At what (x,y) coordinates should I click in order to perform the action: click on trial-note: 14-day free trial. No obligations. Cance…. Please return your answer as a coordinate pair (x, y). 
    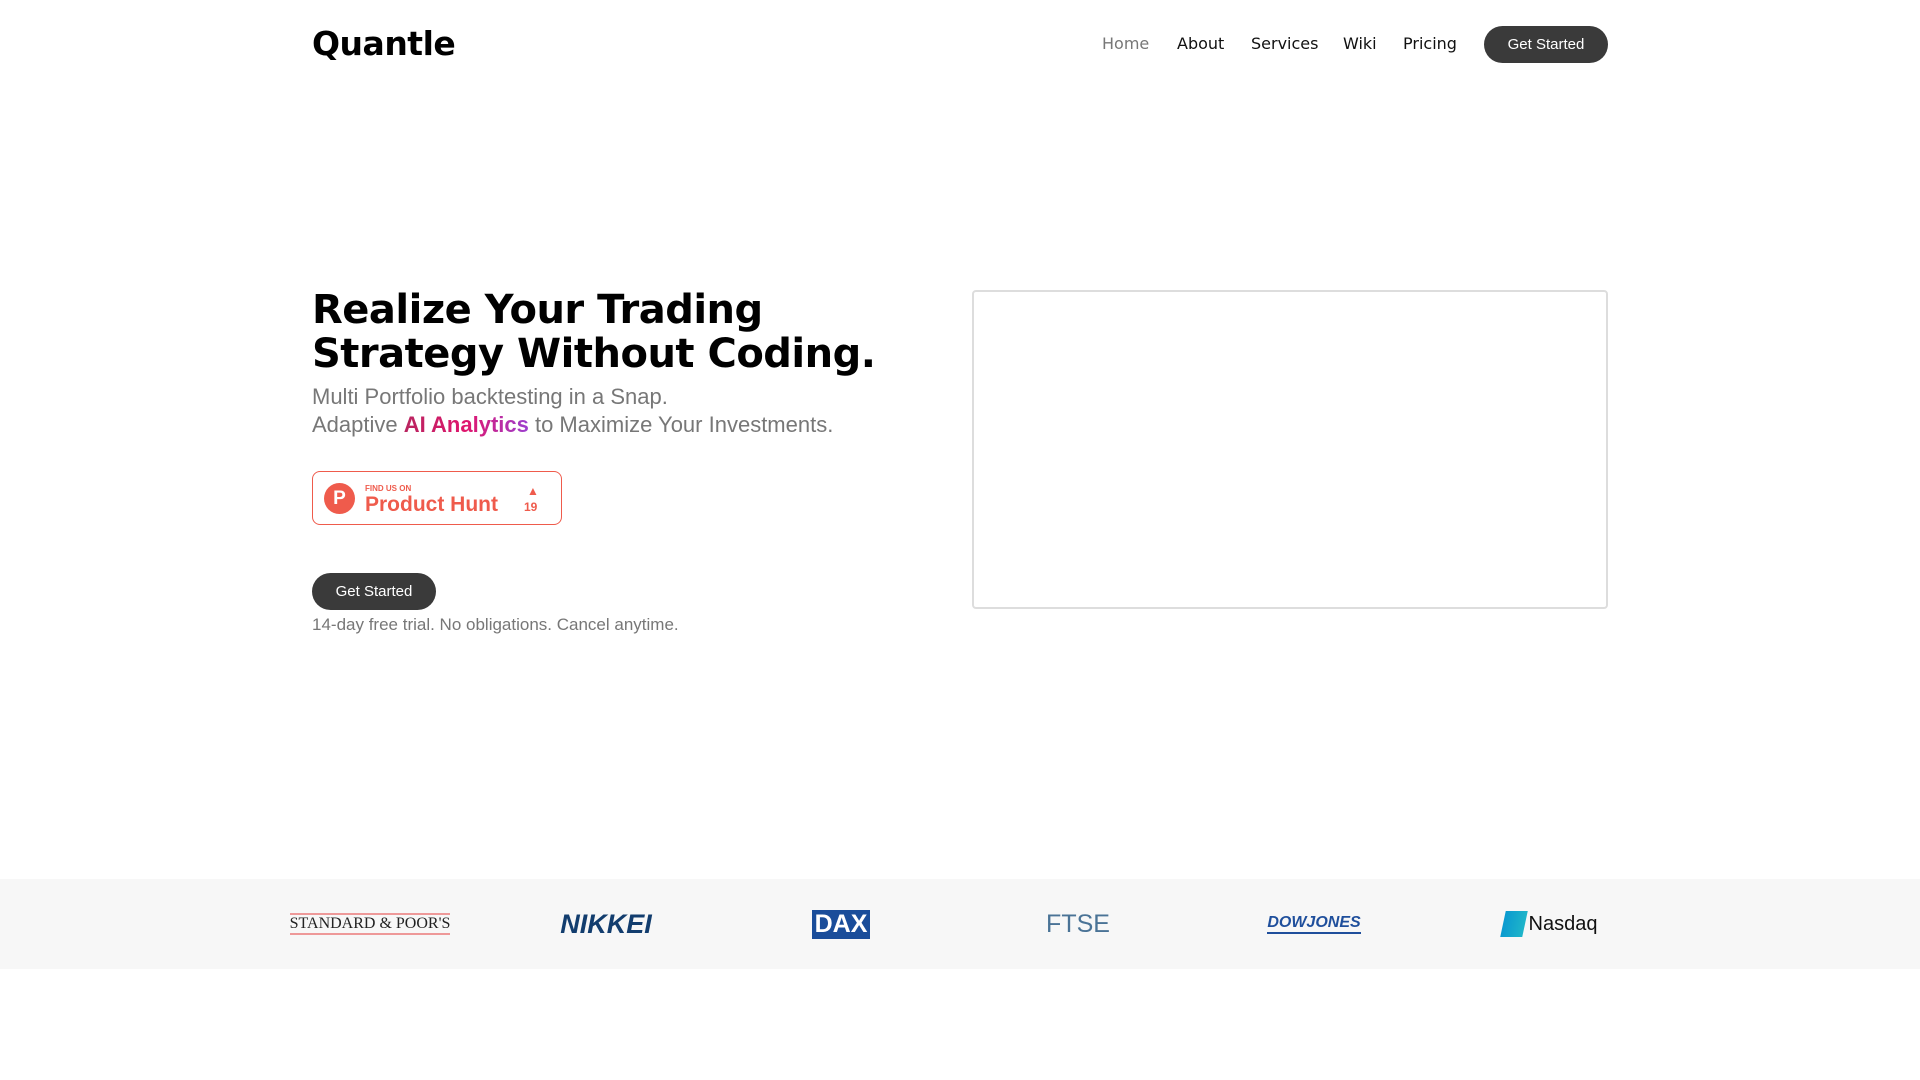
    Looking at the image, I should click on (495, 624).